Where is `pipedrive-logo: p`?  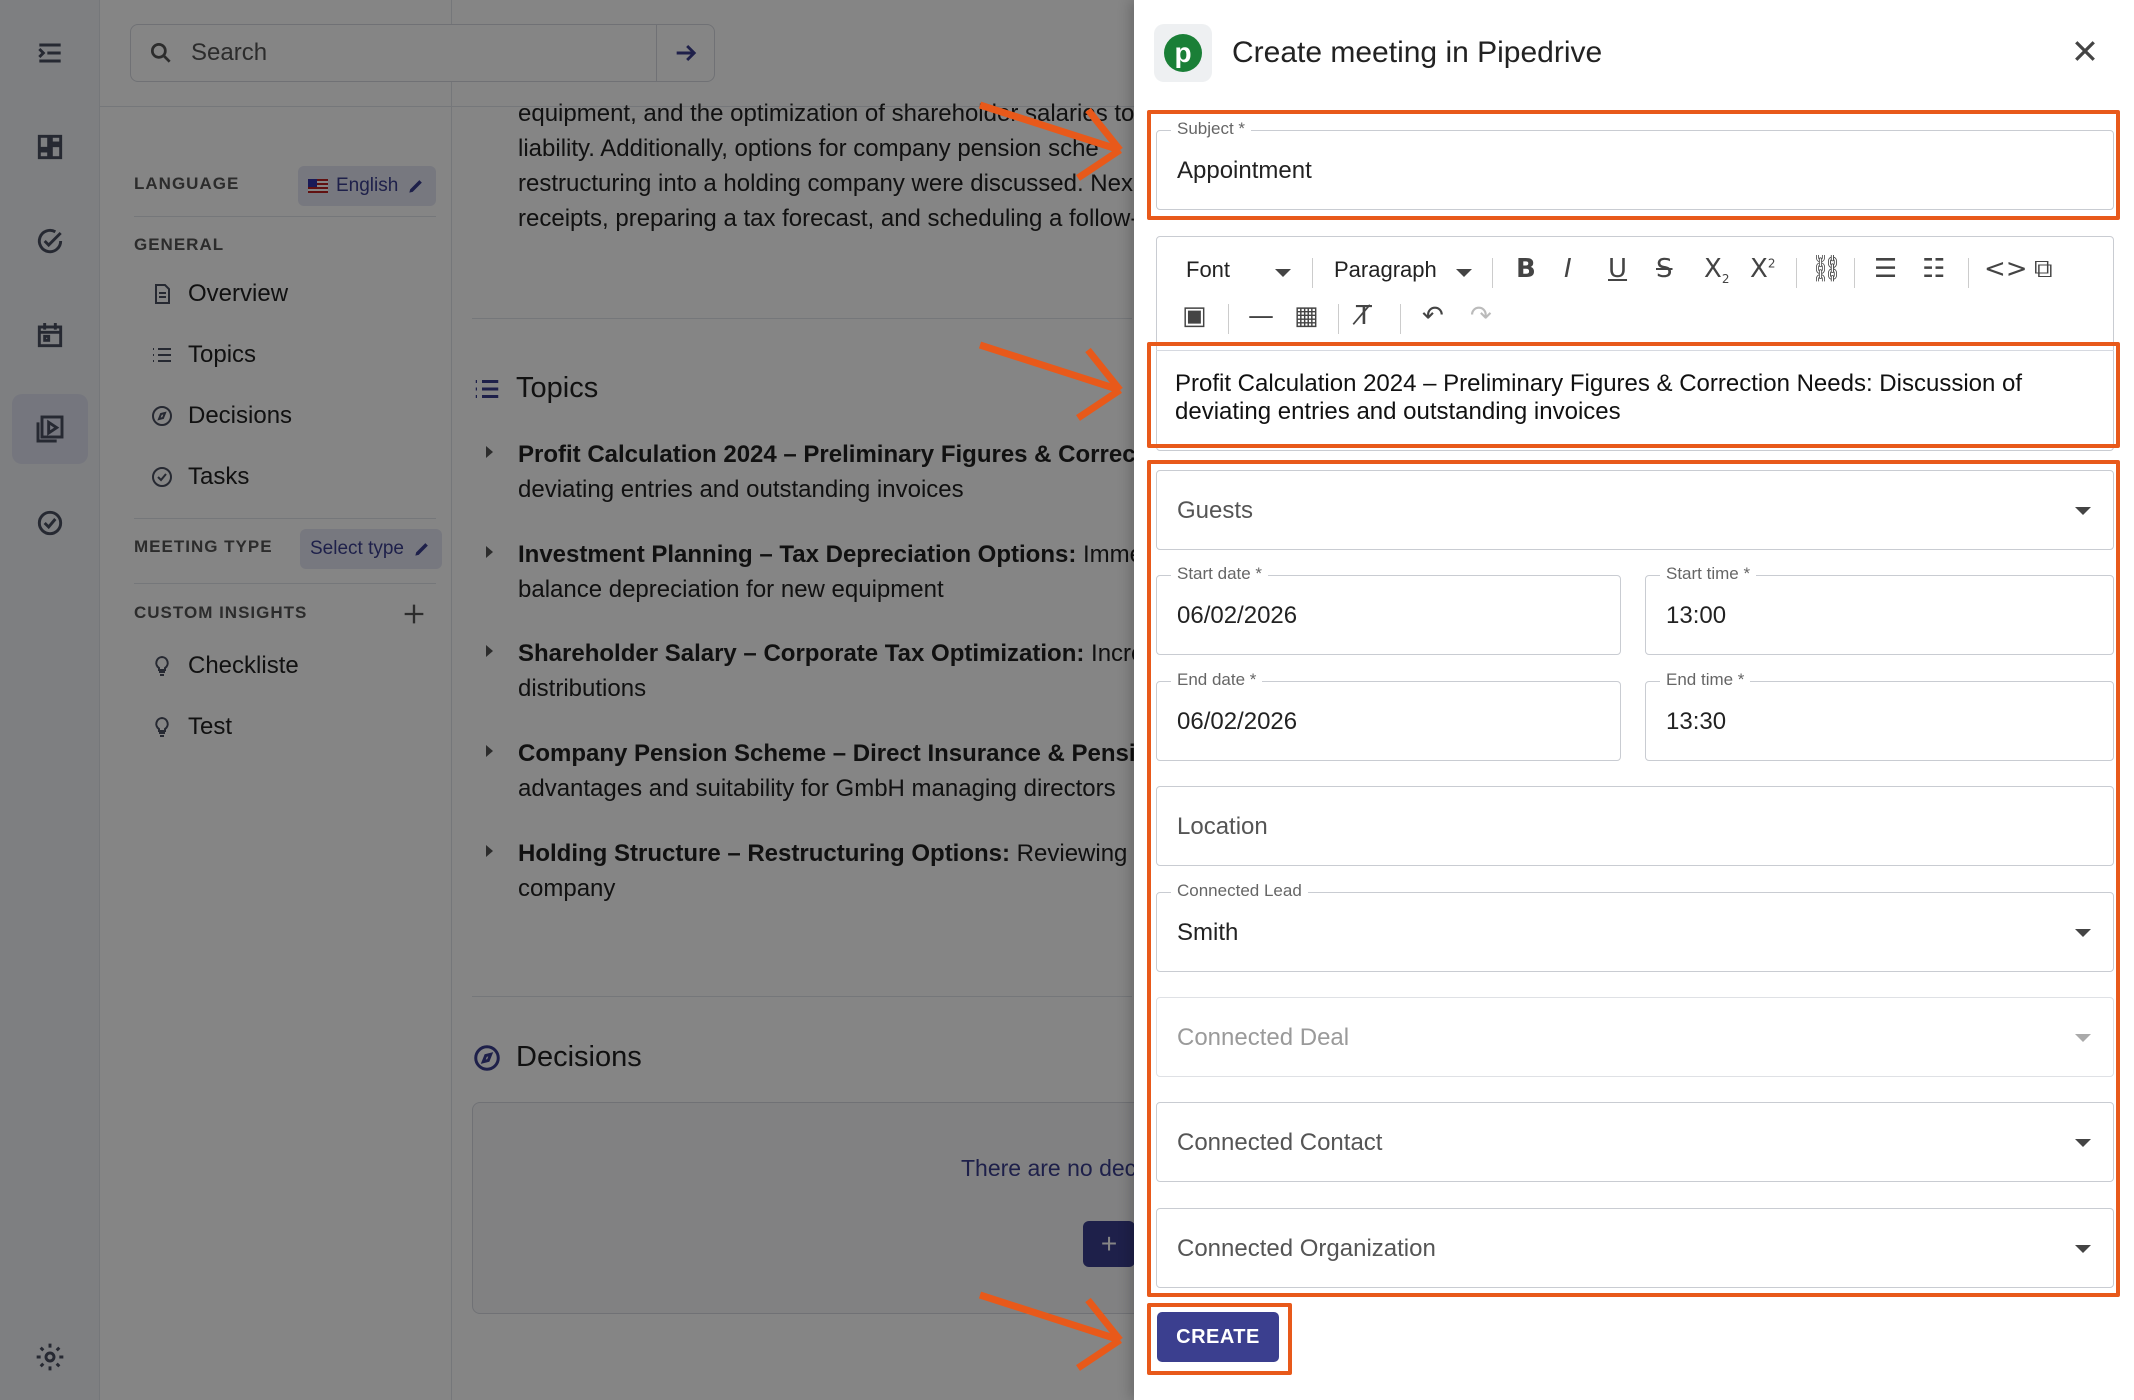
pipedrive-logo: p is located at coordinates (1183, 53).